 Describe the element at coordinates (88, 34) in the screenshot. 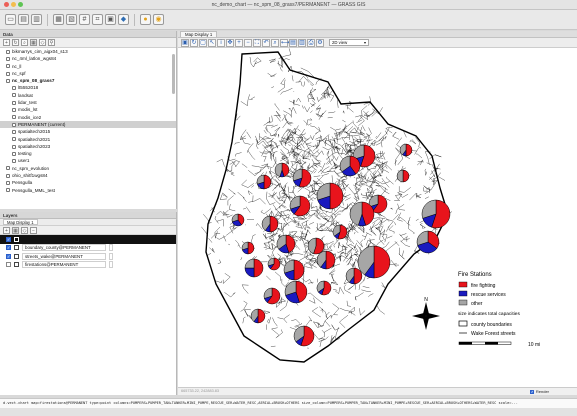

I see `data-panel-title: Data` at that location.